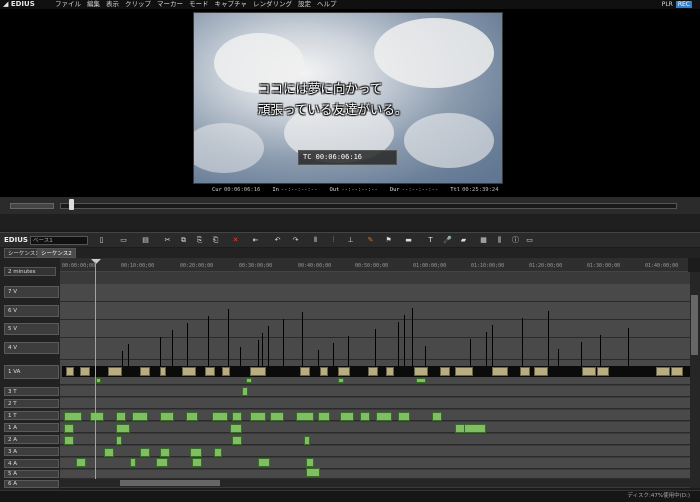  What do you see at coordinates (7, 4) in the screenshot?
I see `logo-mark-icon: ◢` at bounding box center [7, 4].